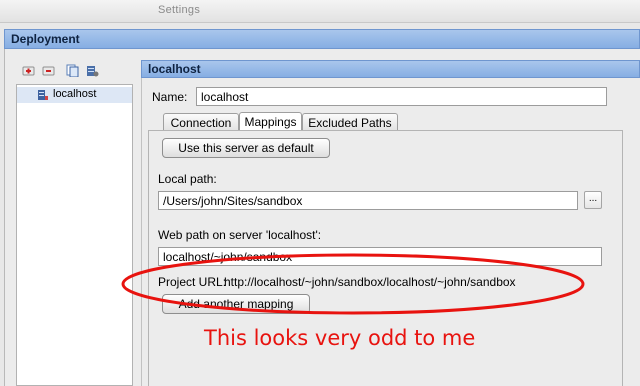 The width and height of the screenshot is (640, 386). Describe the element at coordinates (179, 10) in the screenshot. I see `window-title: Settings` at that location.